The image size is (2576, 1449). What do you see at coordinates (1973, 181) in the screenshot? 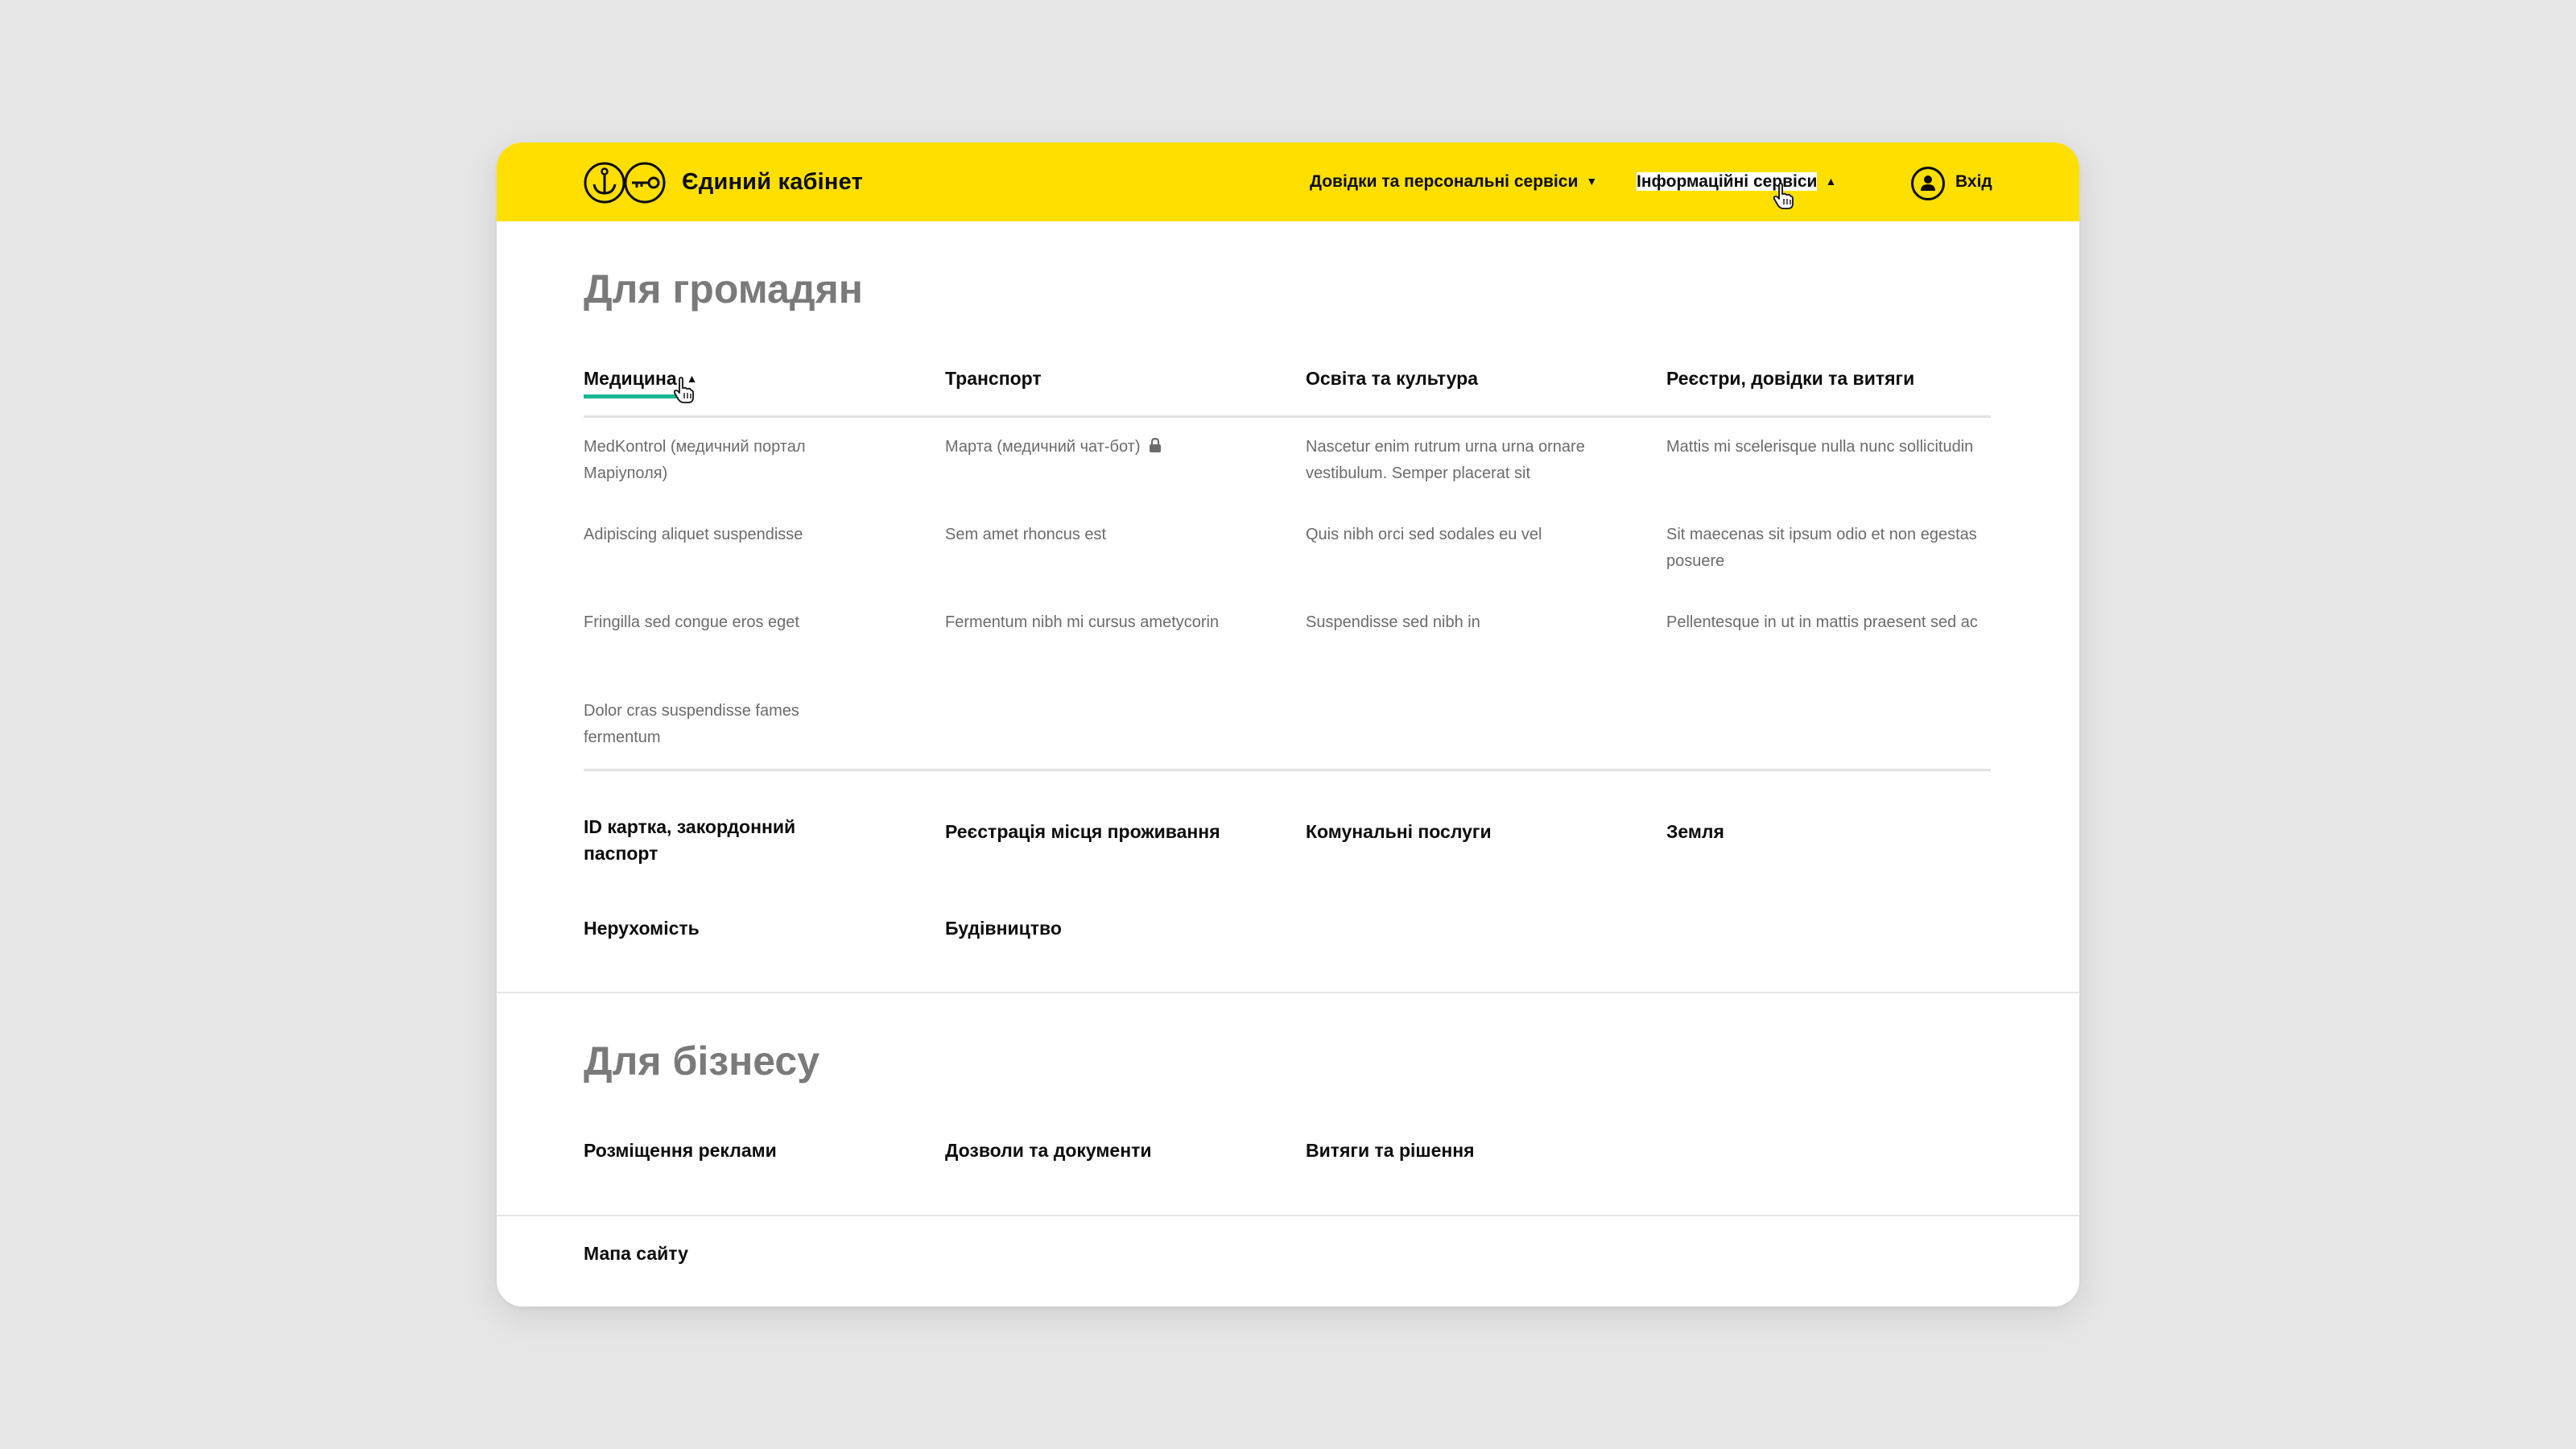
I see `login-label: Вхід` at bounding box center [1973, 181].